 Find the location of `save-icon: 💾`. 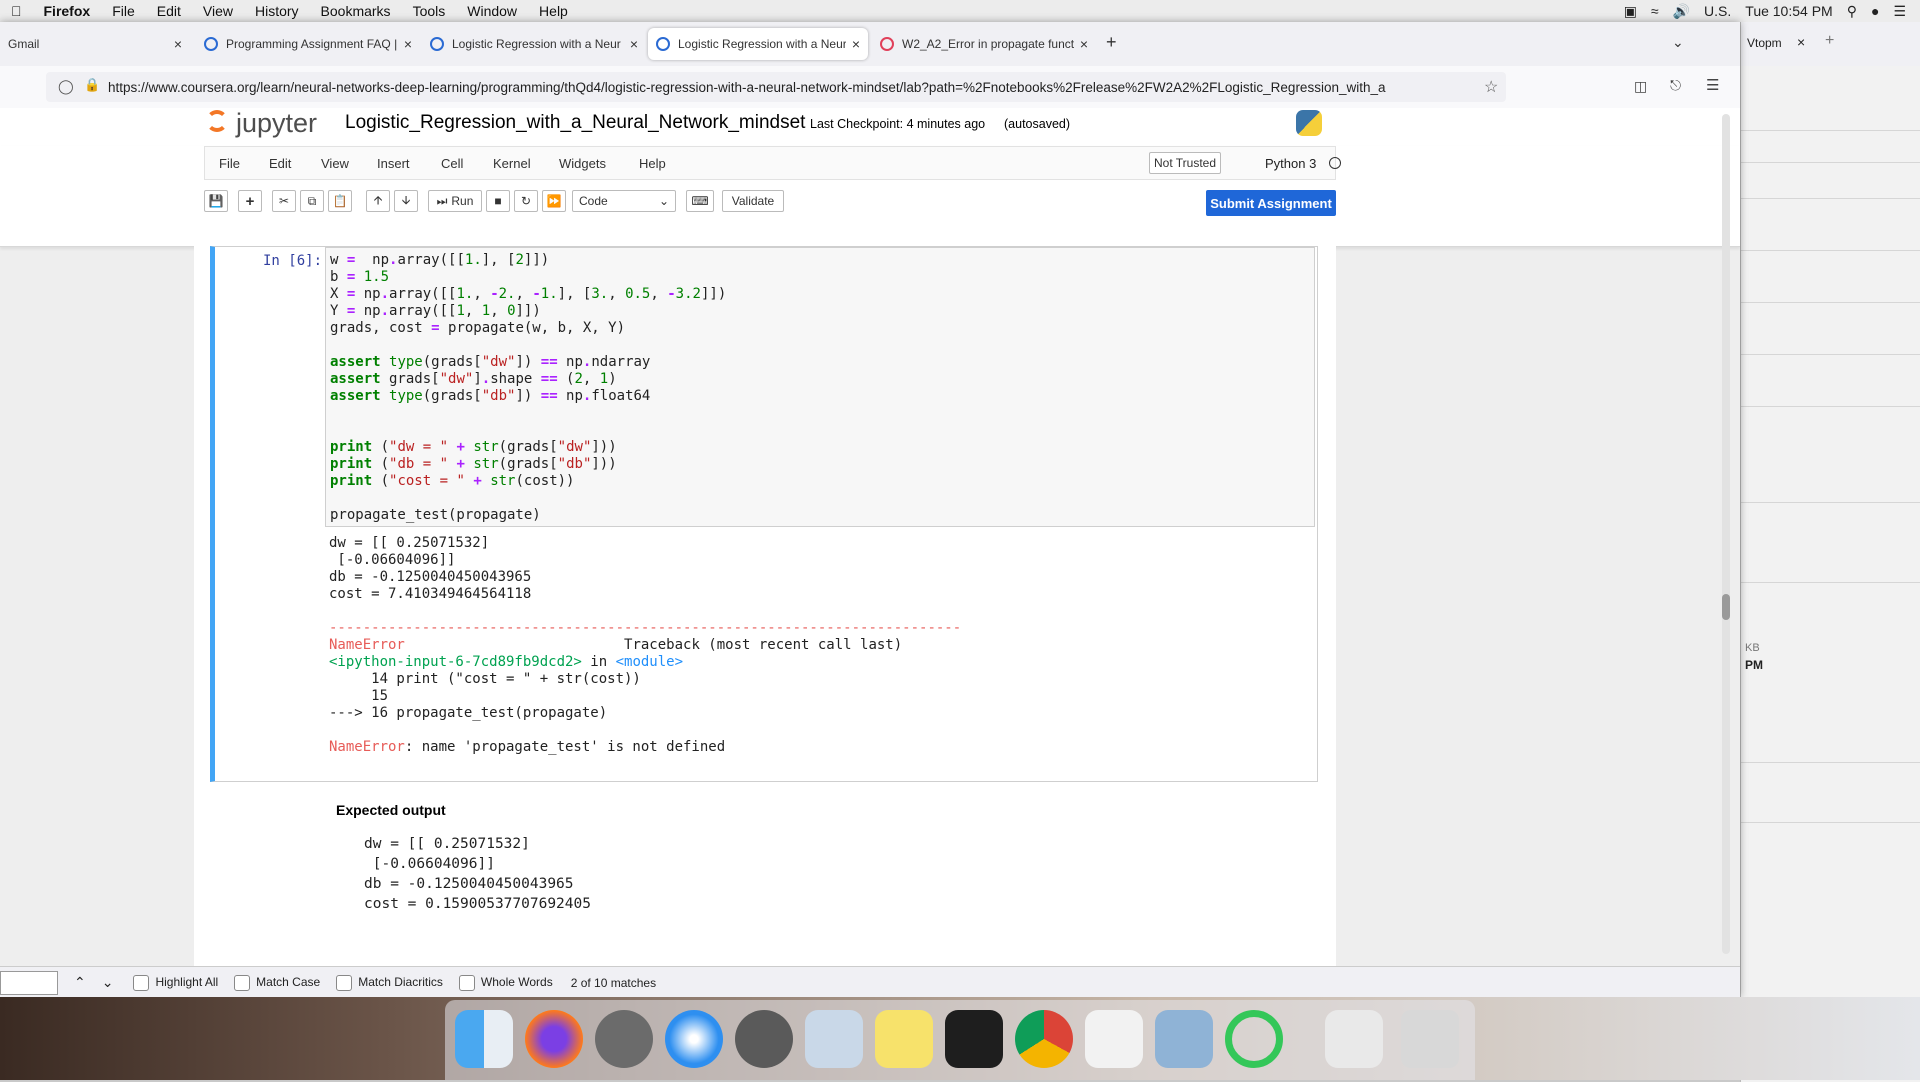

save-icon: 💾 is located at coordinates (216, 201).